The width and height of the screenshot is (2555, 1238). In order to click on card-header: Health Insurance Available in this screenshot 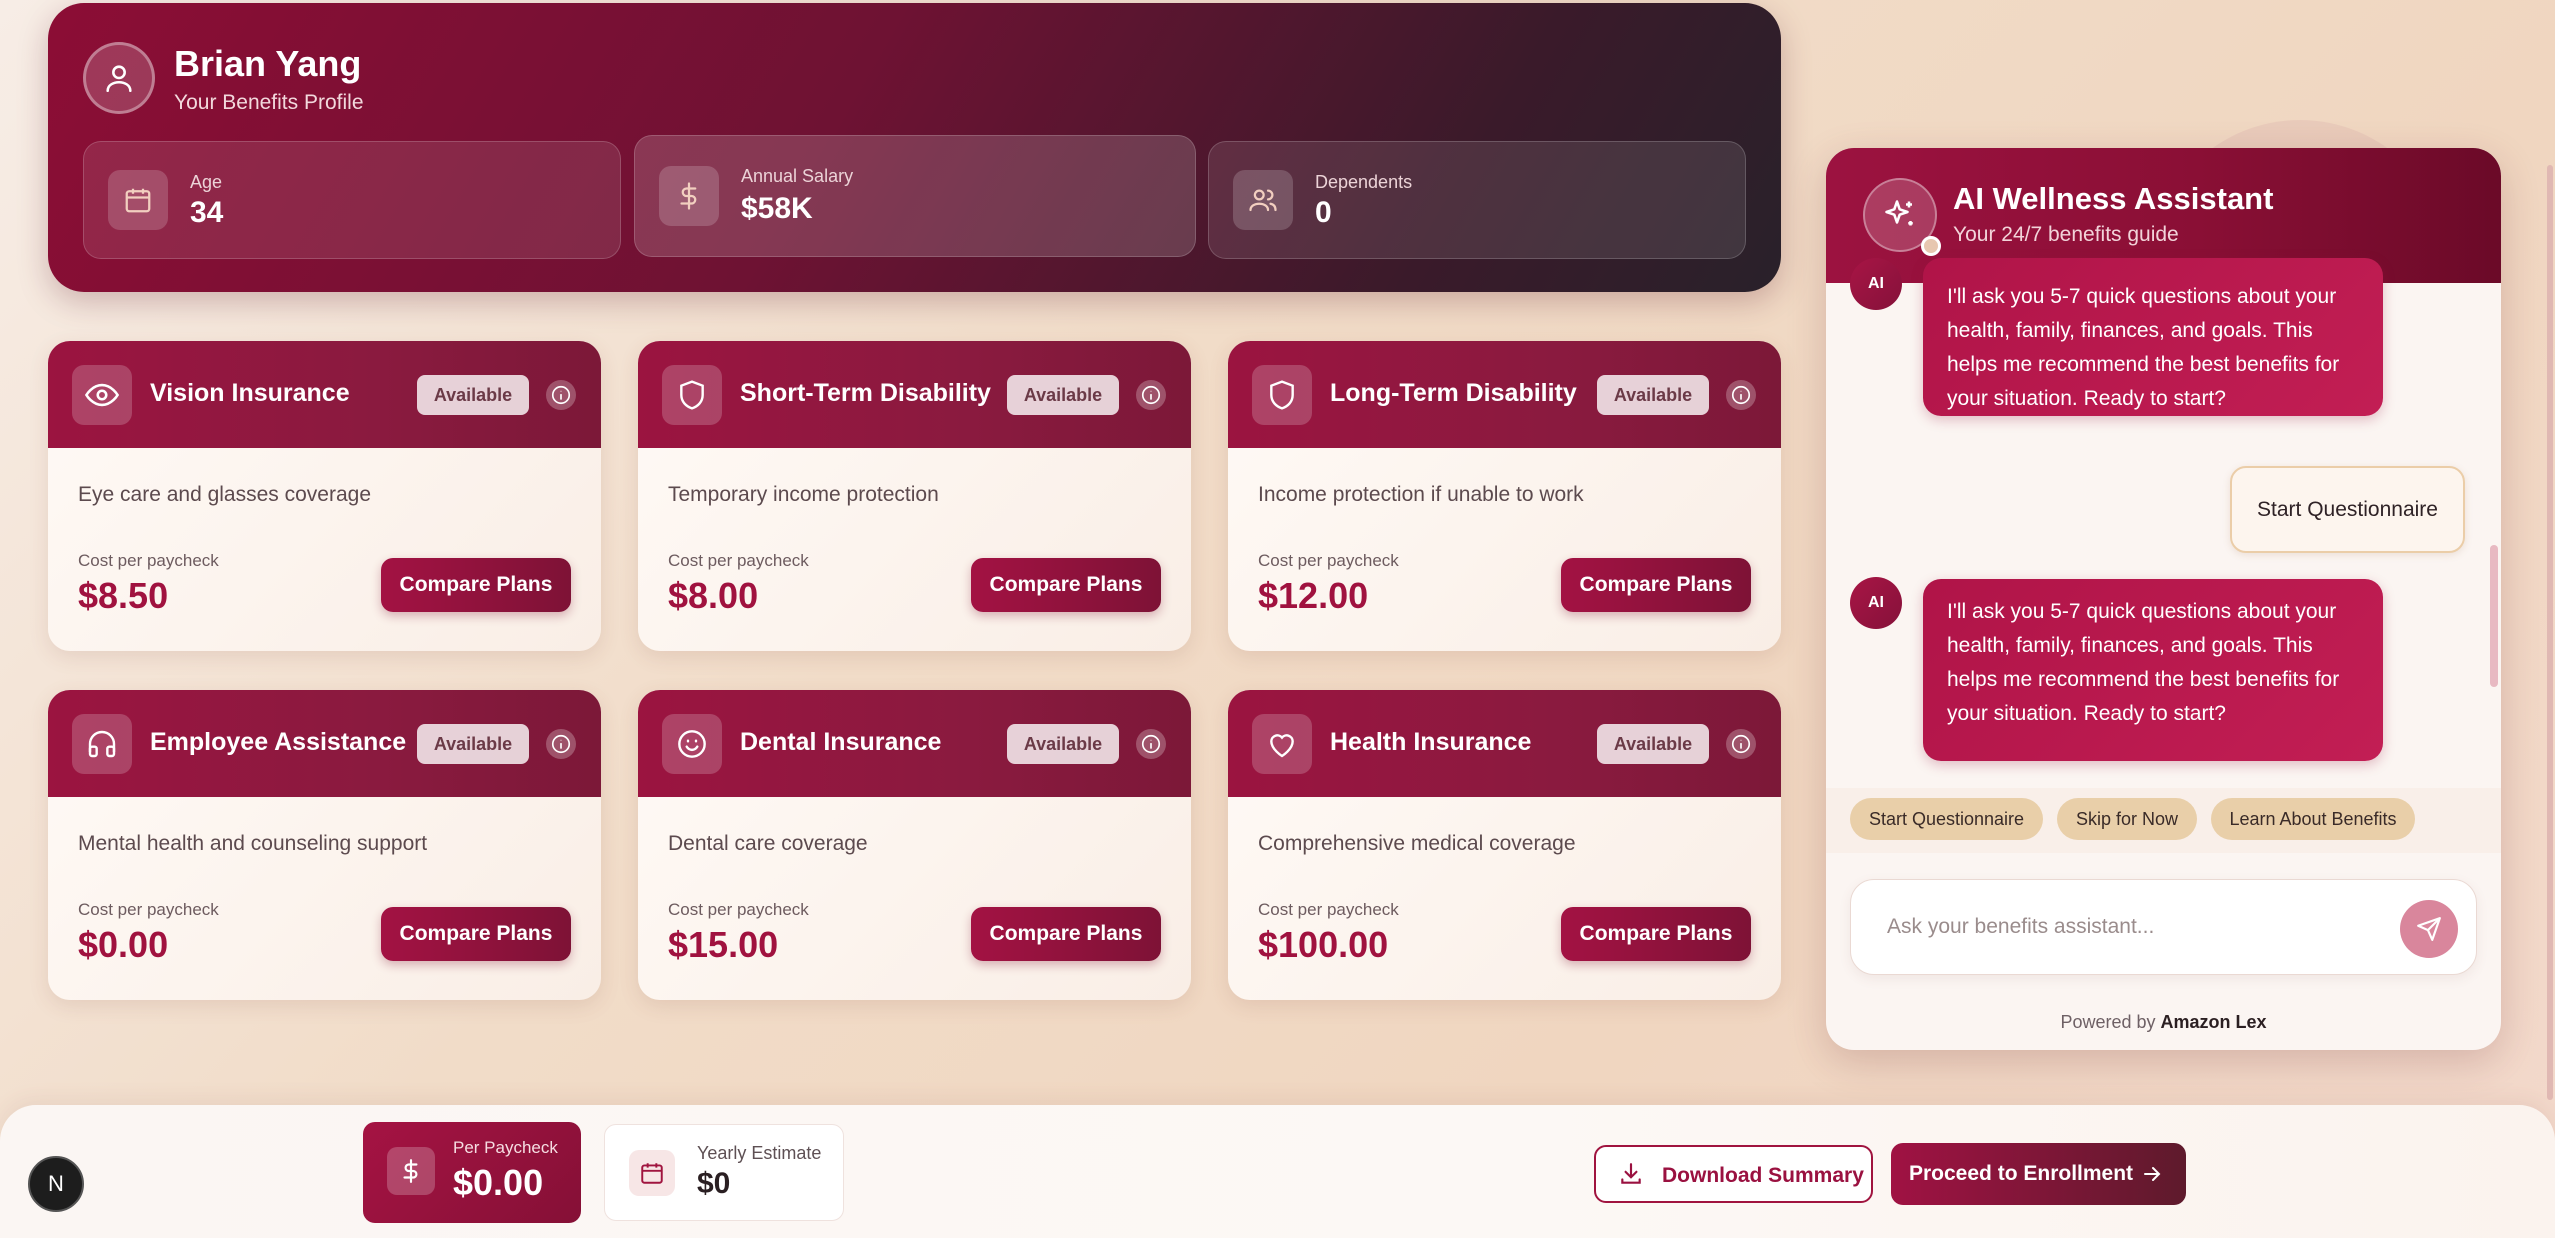, I will do `click(1504, 743)`.